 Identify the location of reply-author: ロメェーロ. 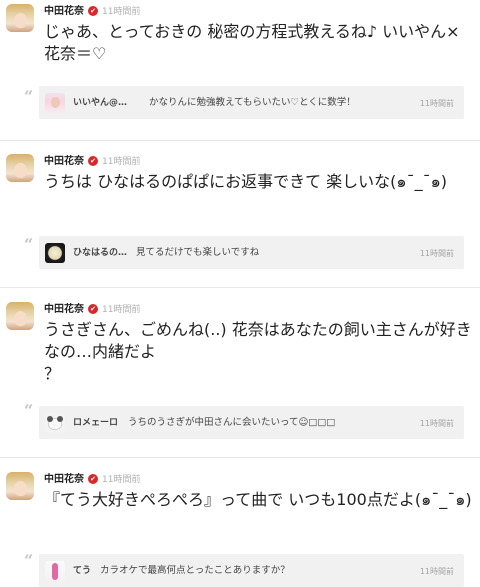
(96, 423).